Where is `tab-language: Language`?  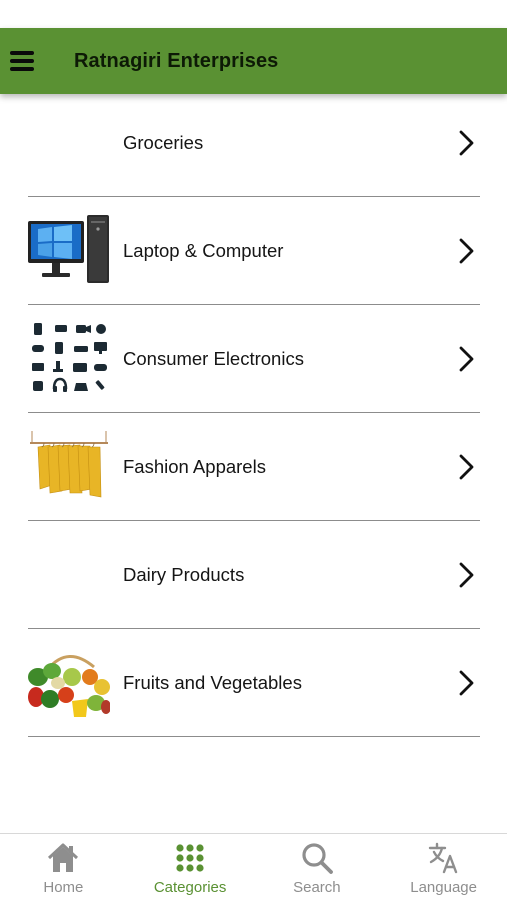 tab-language: Language is located at coordinates (443, 867).